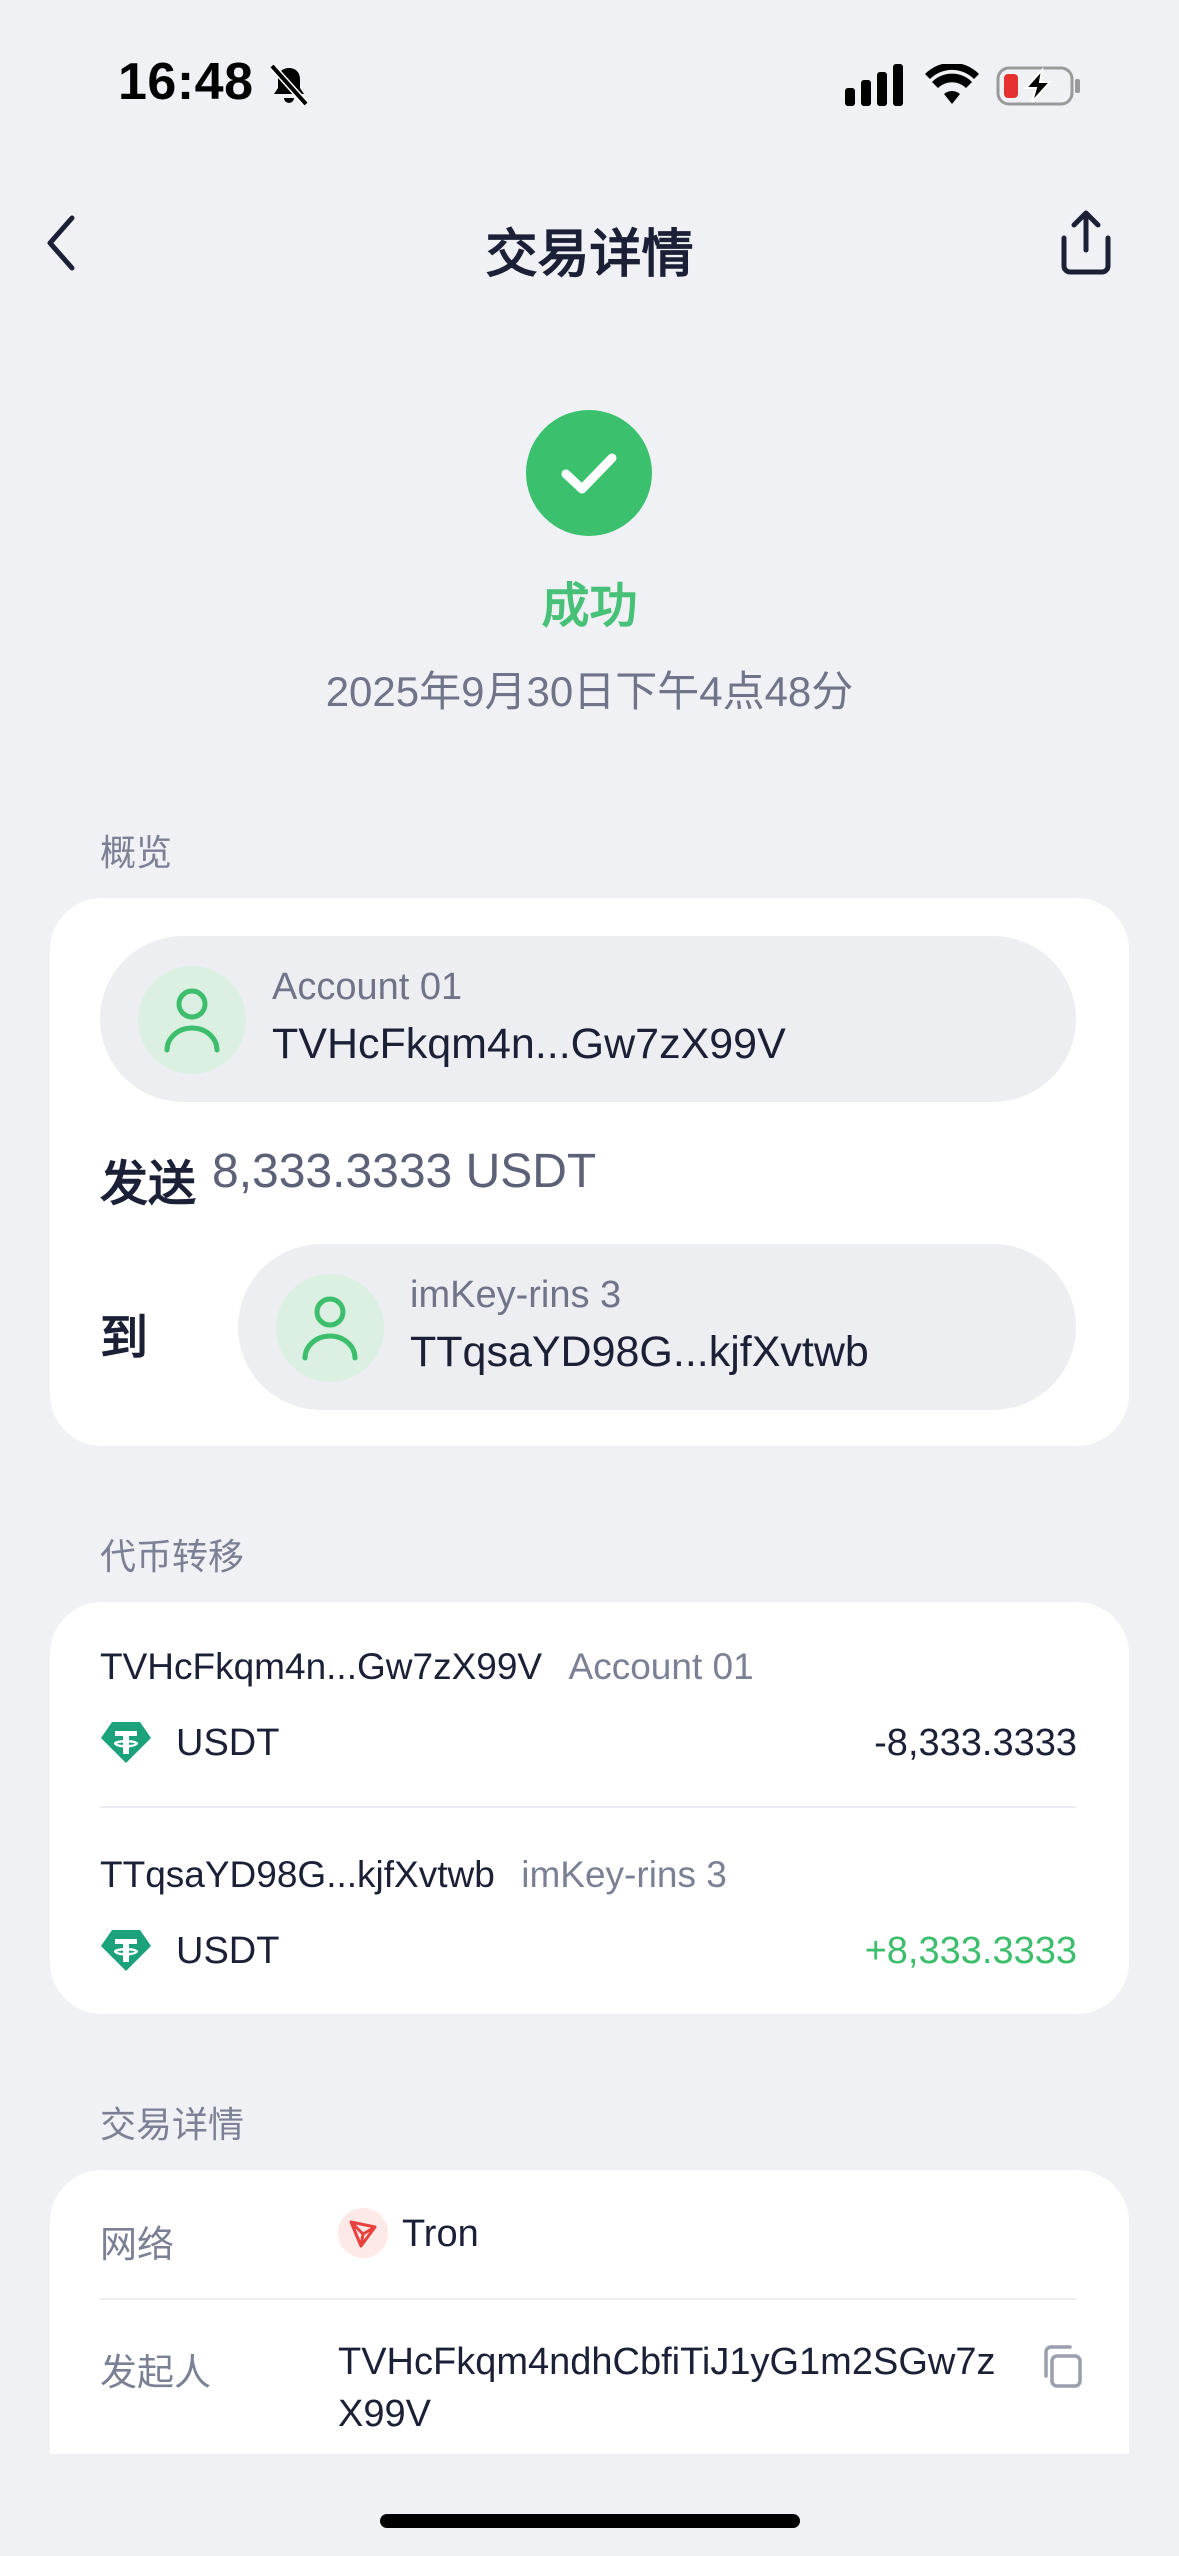  Describe the element at coordinates (440, 2234) in the screenshot. I see `network-value: Tron` at that location.